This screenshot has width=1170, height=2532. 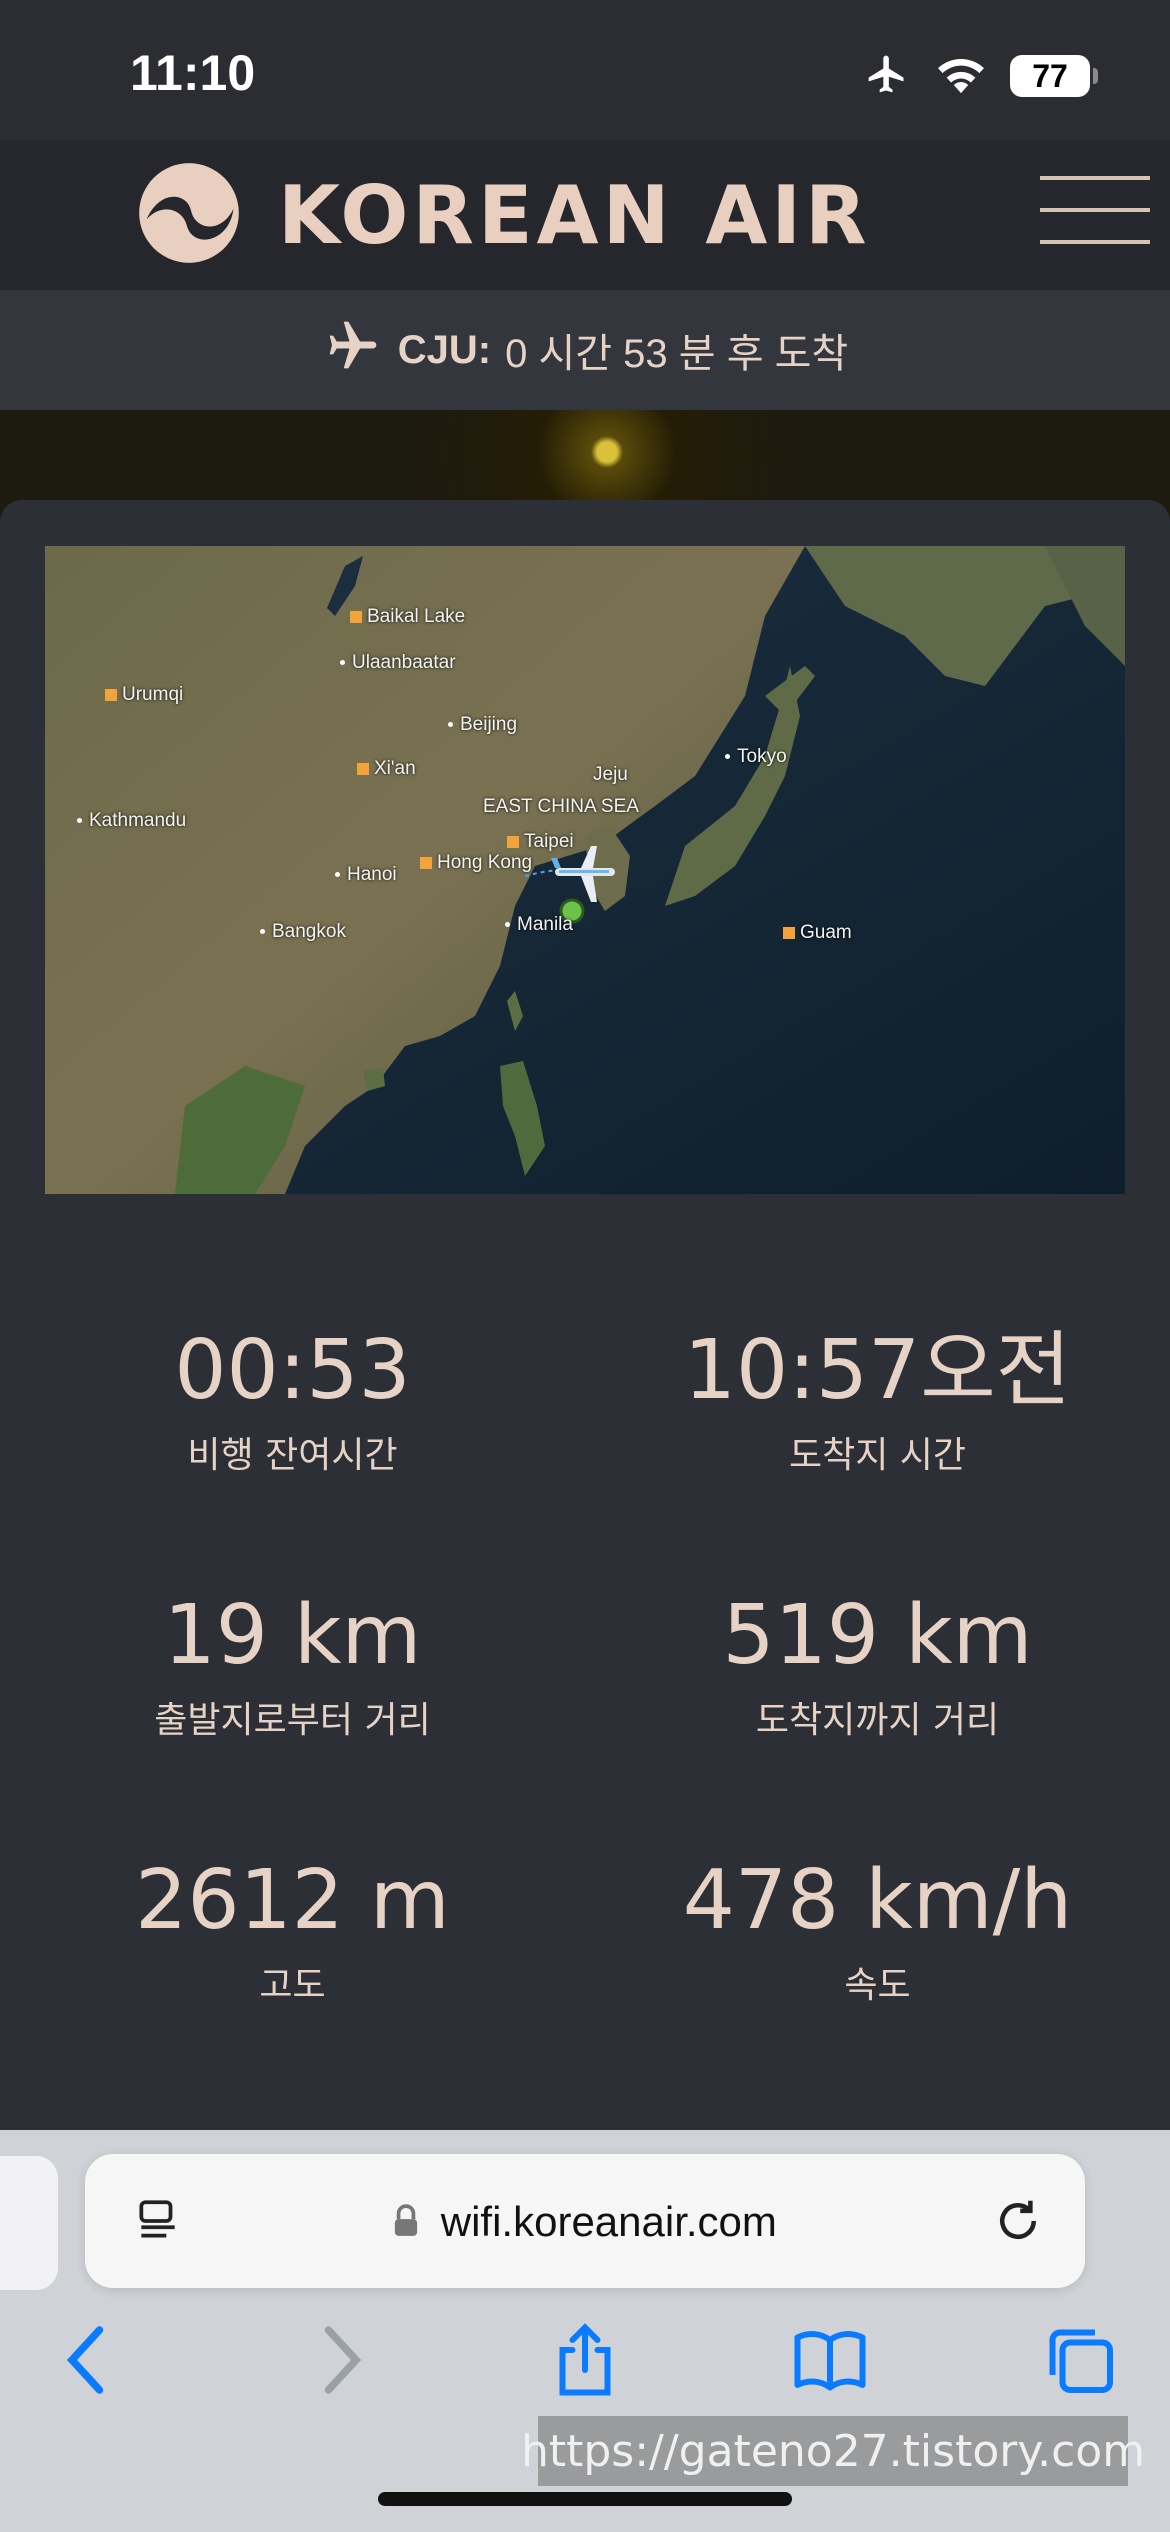 What do you see at coordinates (189, 215) in the screenshot?
I see `korean-air-taeguk-logo` at bounding box center [189, 215].